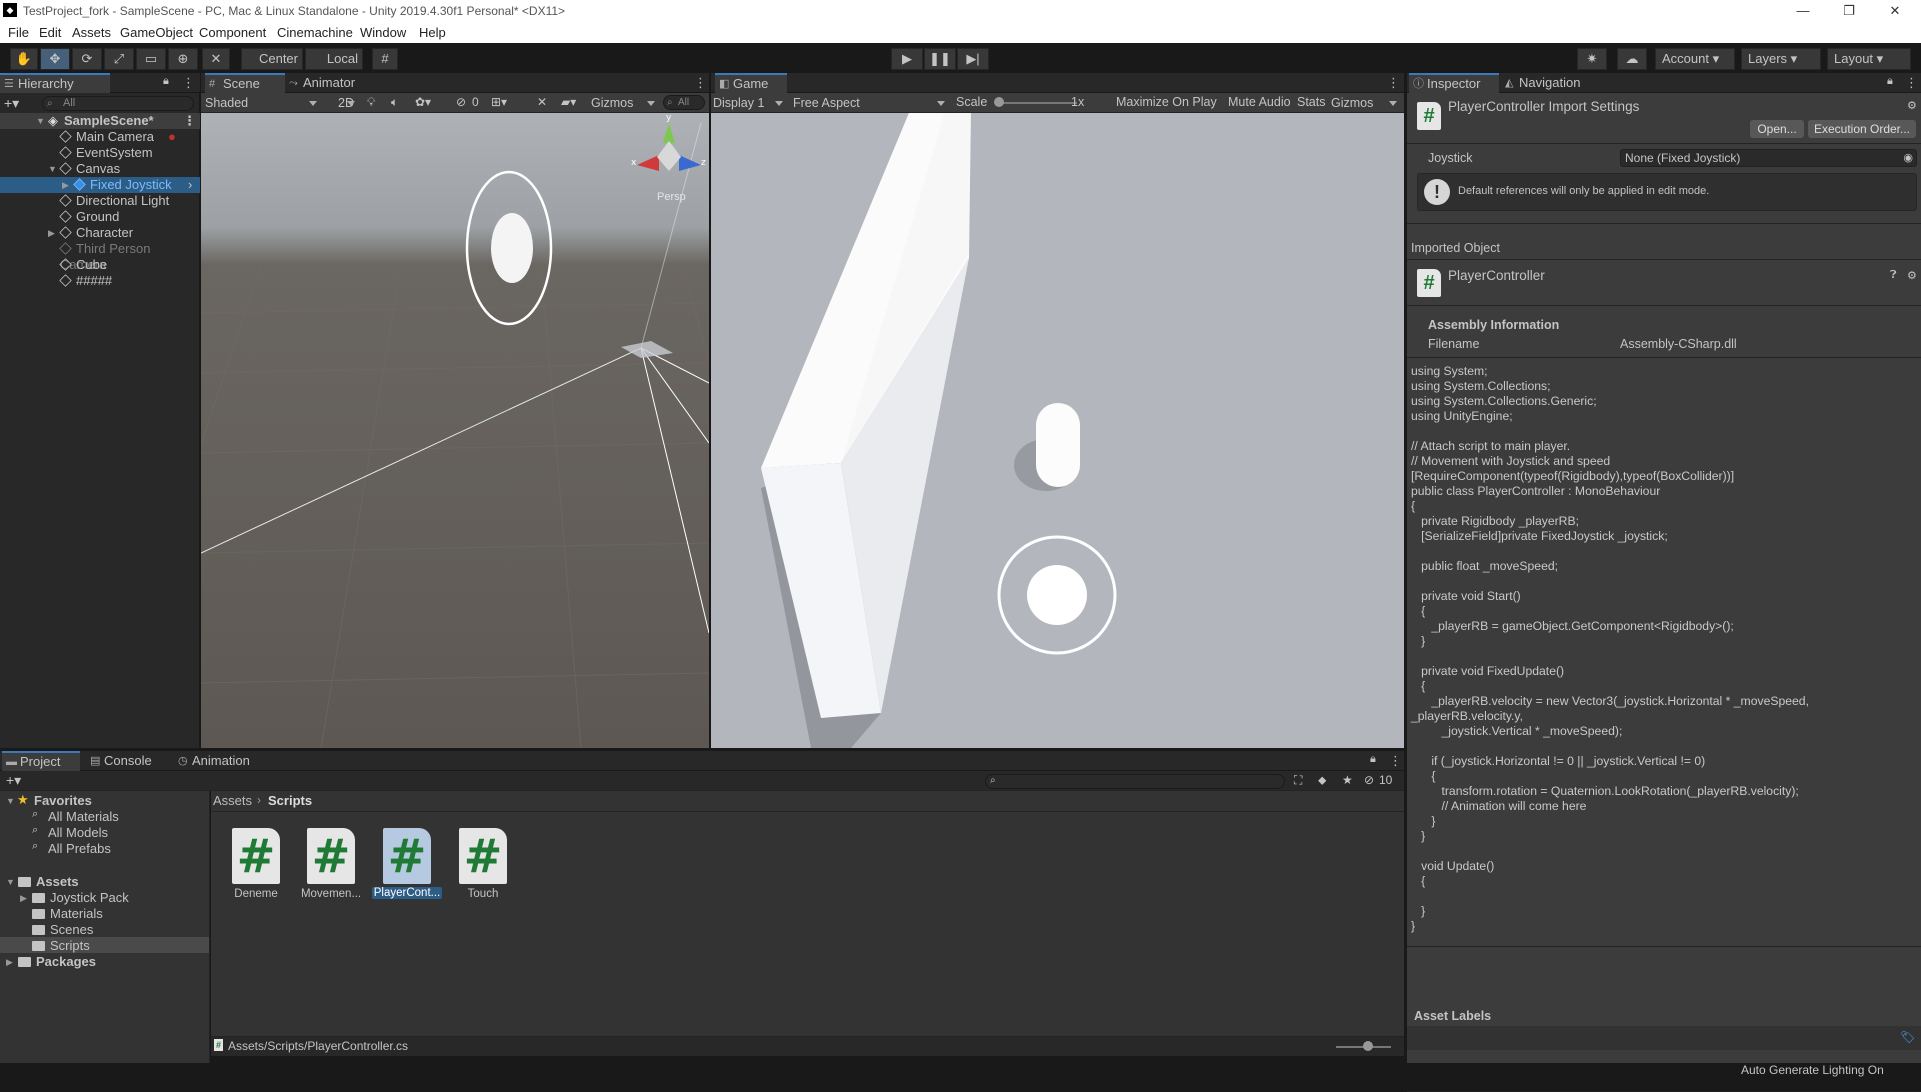 This screenshot has height=1092, width=1921. Describe the element at coordinates (1311, 102) in the screenshot. I see `stats-toggle: Stats` at that location.